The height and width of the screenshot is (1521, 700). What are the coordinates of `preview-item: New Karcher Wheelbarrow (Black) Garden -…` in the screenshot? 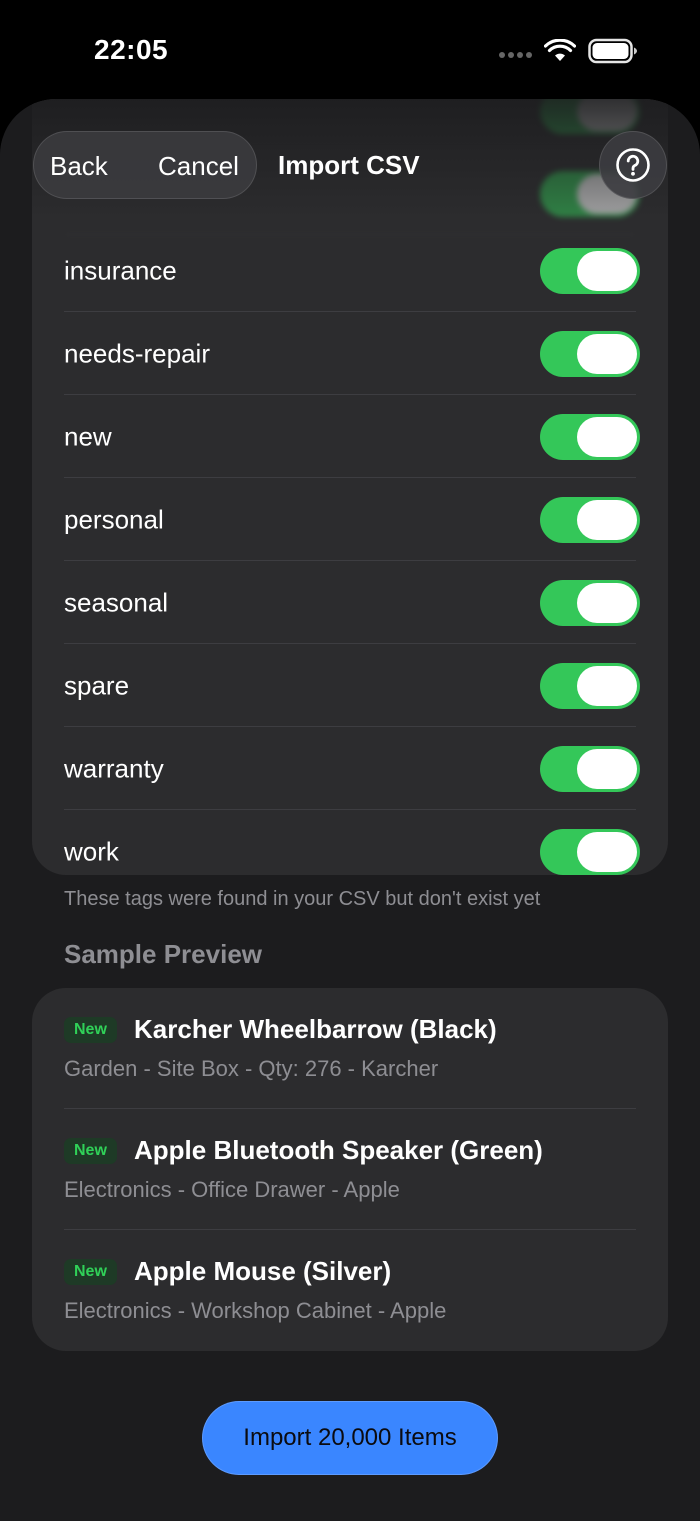 It's located at (350, 1048).